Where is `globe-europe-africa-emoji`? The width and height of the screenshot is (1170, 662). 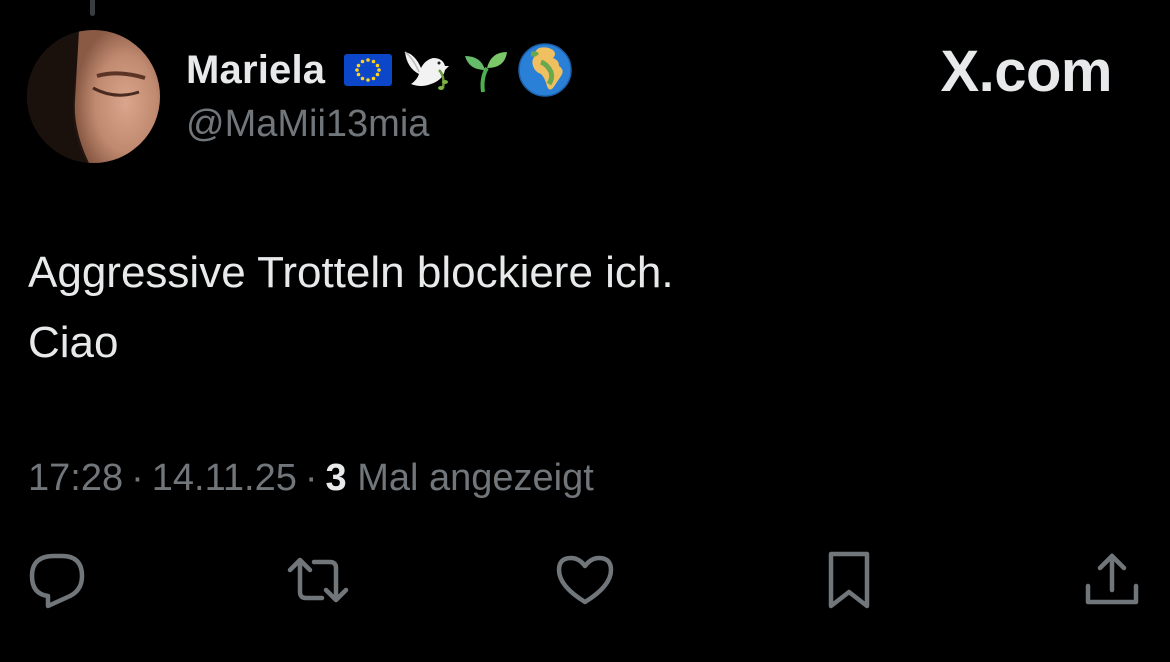 globe-europe-africa-emoji is located at coordinates (545, 70).